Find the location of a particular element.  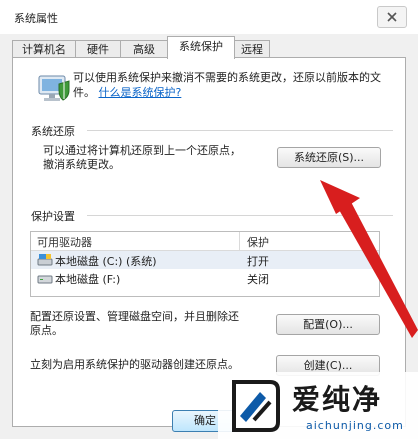

watermark-brand: 爱纯净 is located at coordinates (337, 399).